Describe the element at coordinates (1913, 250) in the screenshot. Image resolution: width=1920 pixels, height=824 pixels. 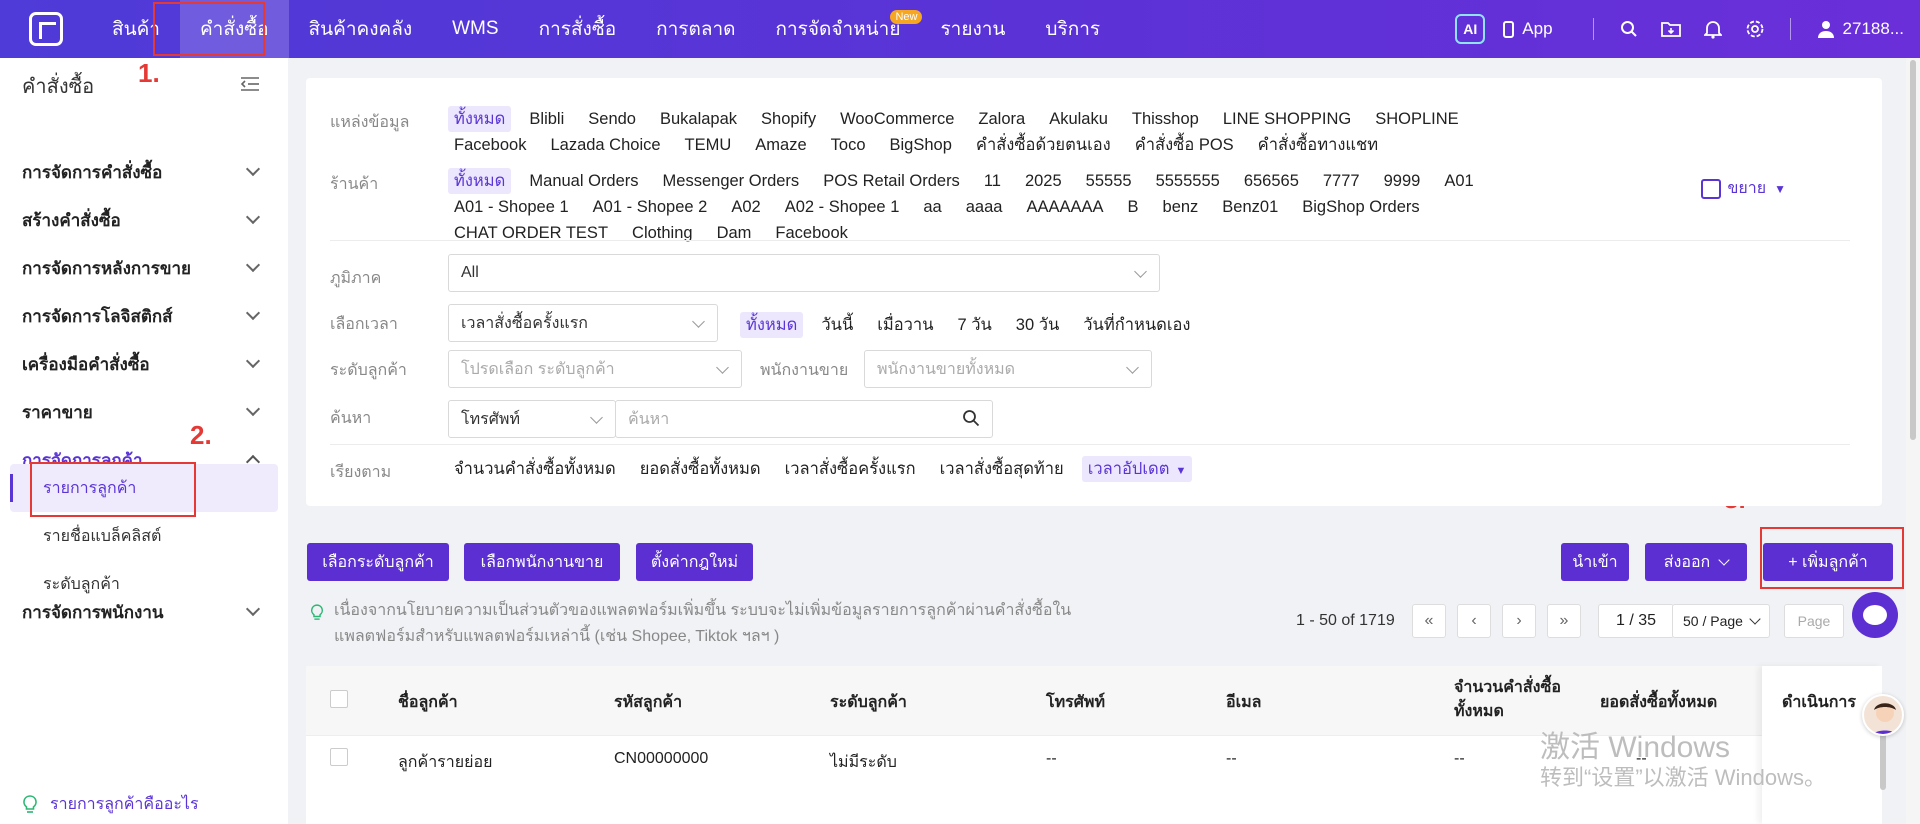
I see `page-scrollbar-thumb` at that location.